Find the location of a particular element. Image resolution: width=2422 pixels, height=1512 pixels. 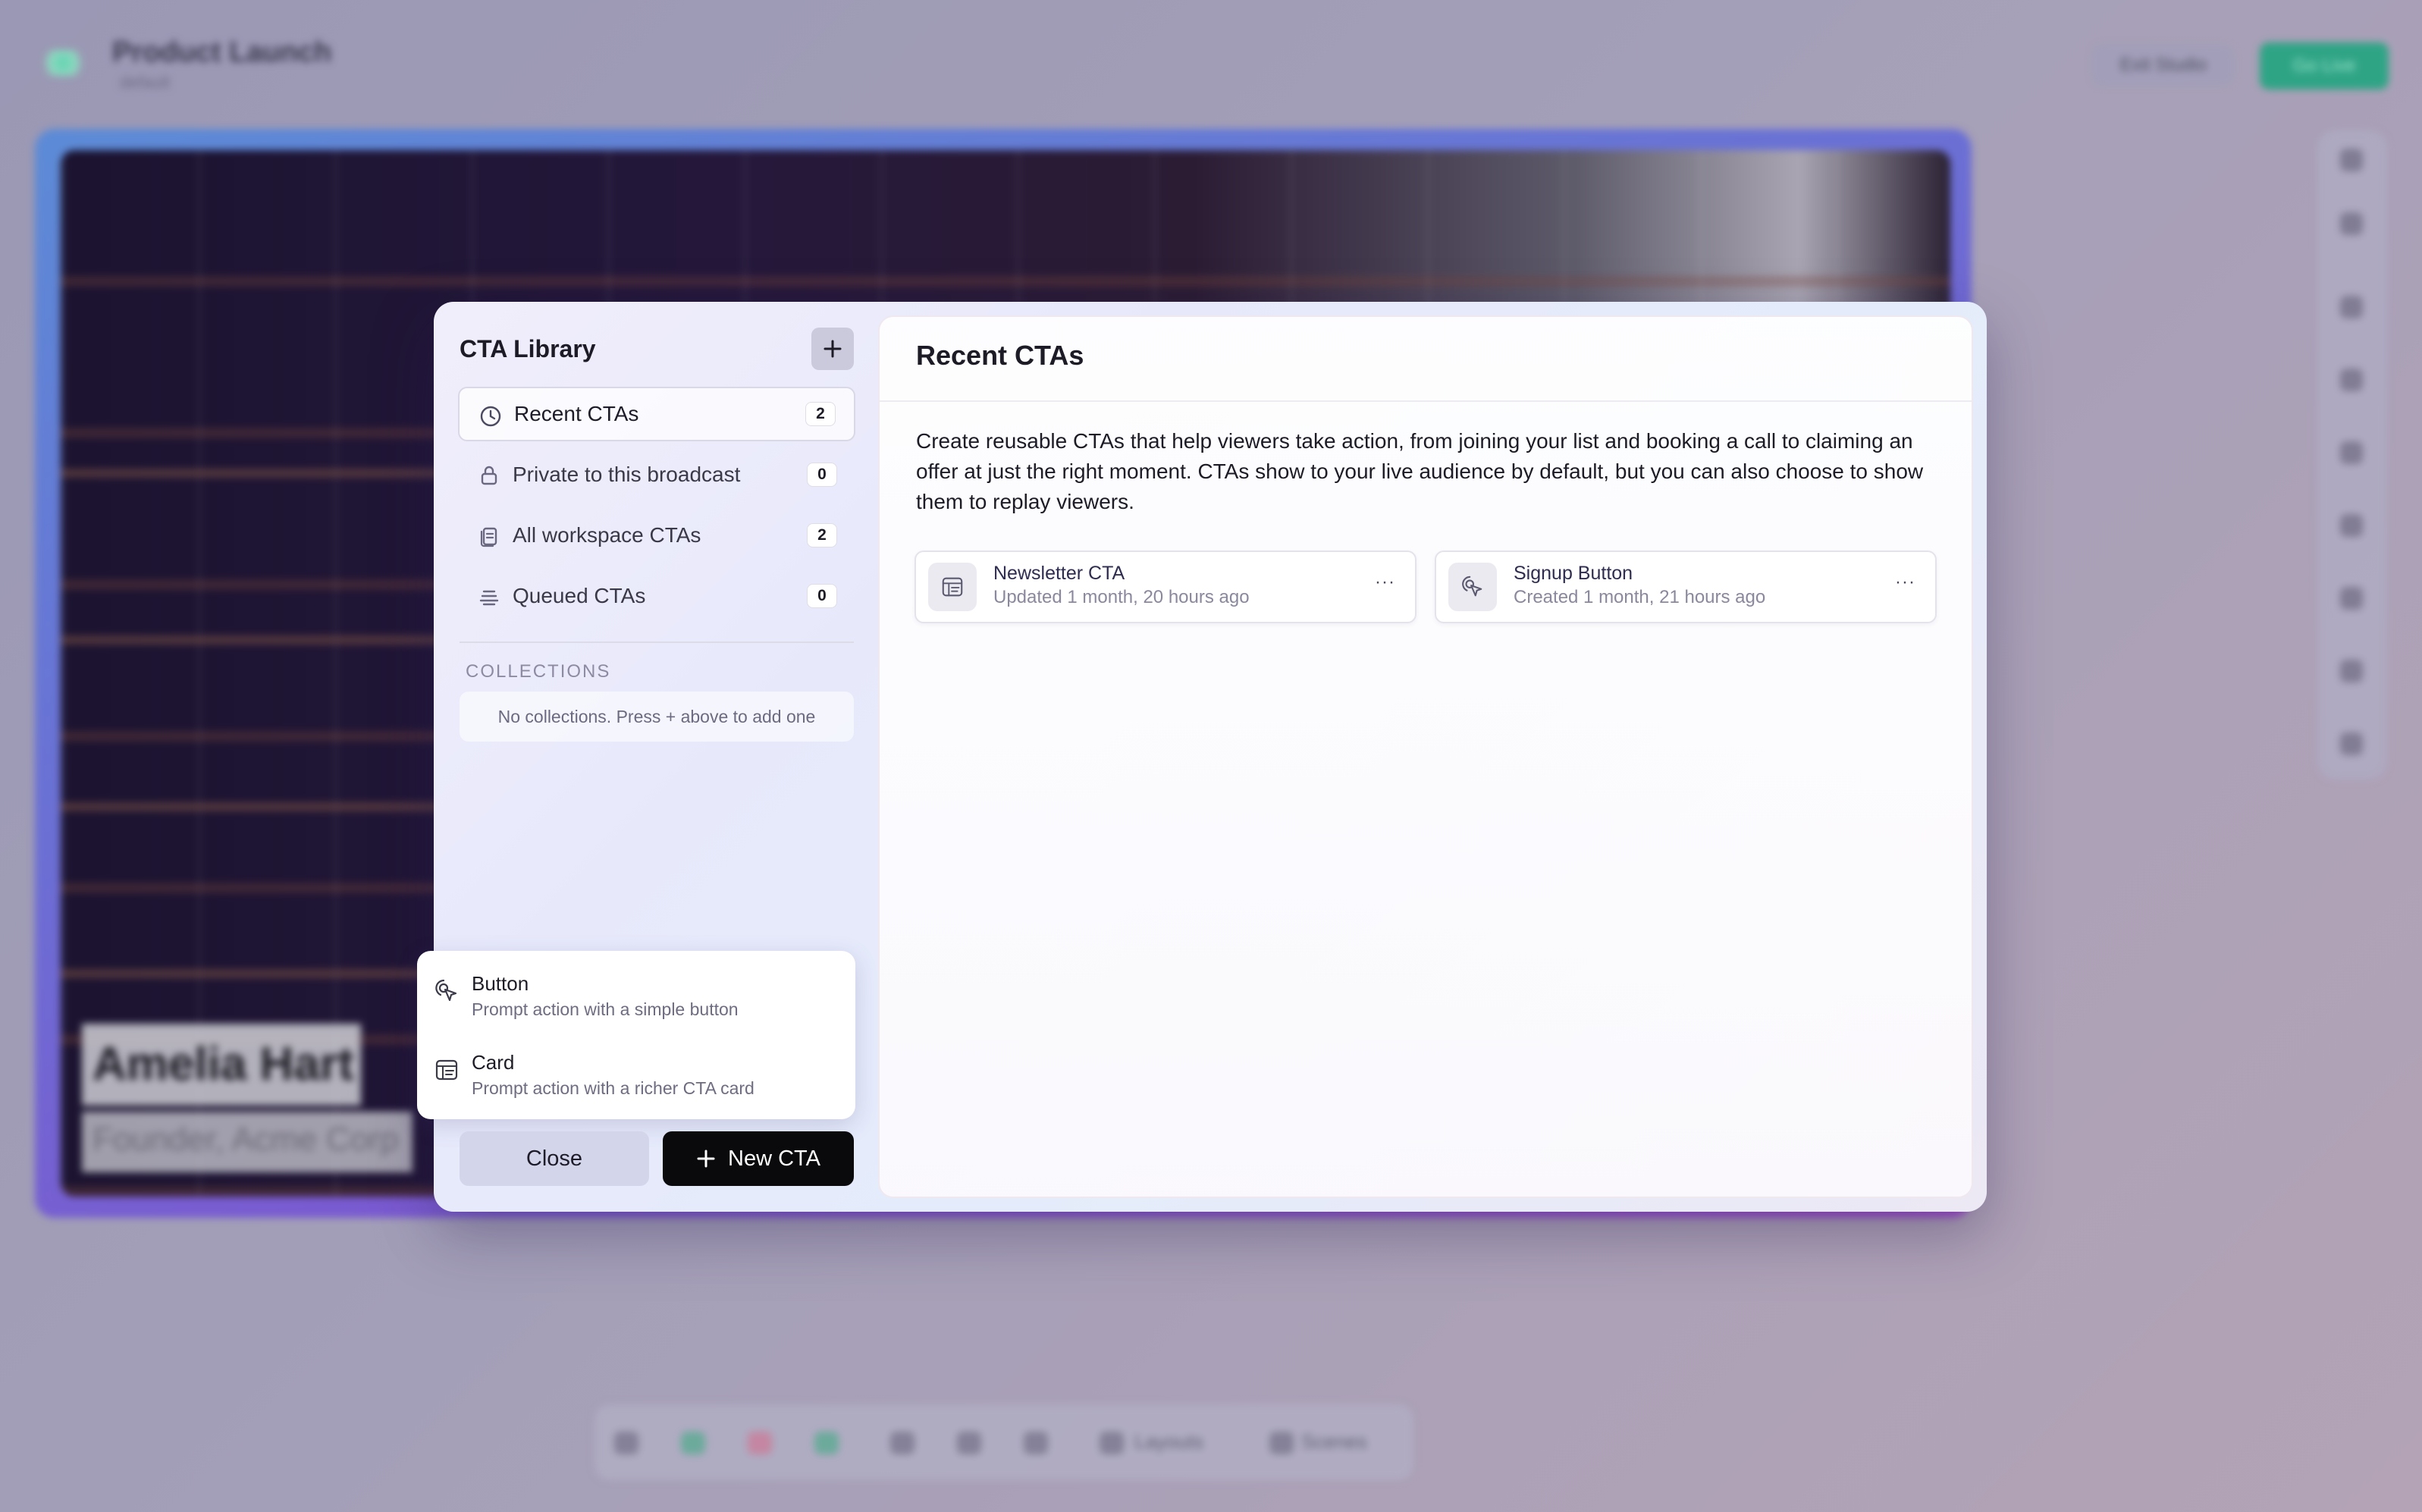

panel-title: Recent CTAs is located at coordinates (1000, 355).